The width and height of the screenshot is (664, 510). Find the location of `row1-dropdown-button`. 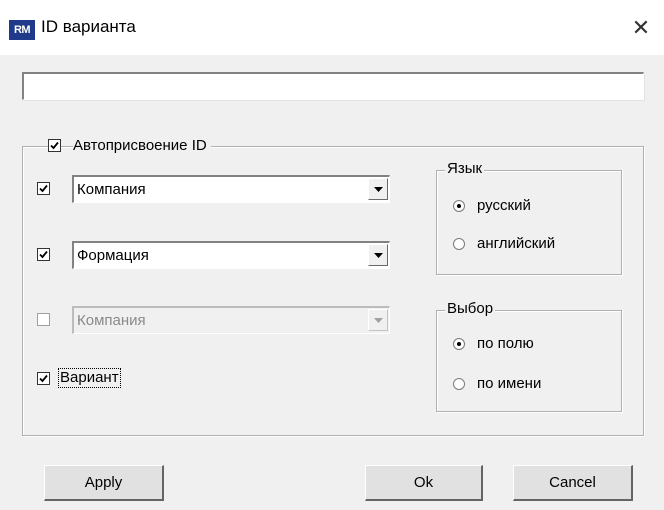

row1-dropdown-button is located at coordinates (378, 189).